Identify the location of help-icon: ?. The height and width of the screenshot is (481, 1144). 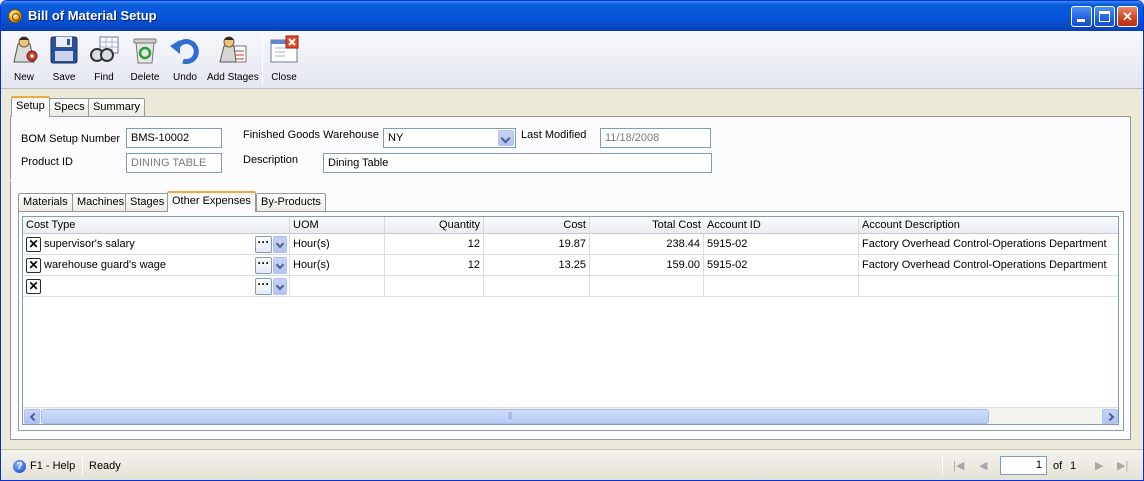
(19, 466).